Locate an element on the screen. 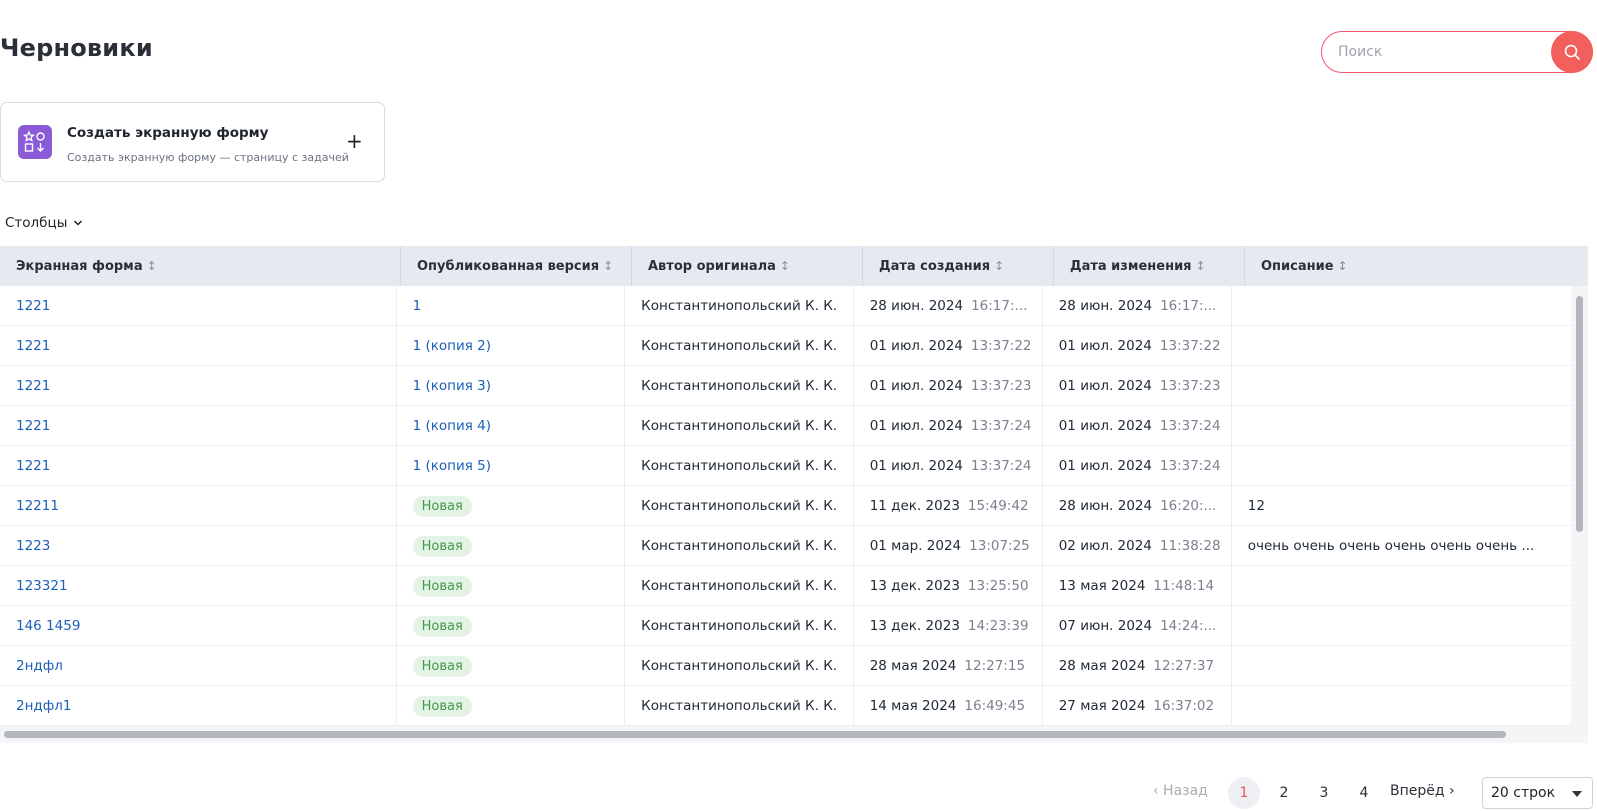 This screenshot has height=811, width=1597. modified-time: 13:37:24 is located at coordinates (1190, 426).